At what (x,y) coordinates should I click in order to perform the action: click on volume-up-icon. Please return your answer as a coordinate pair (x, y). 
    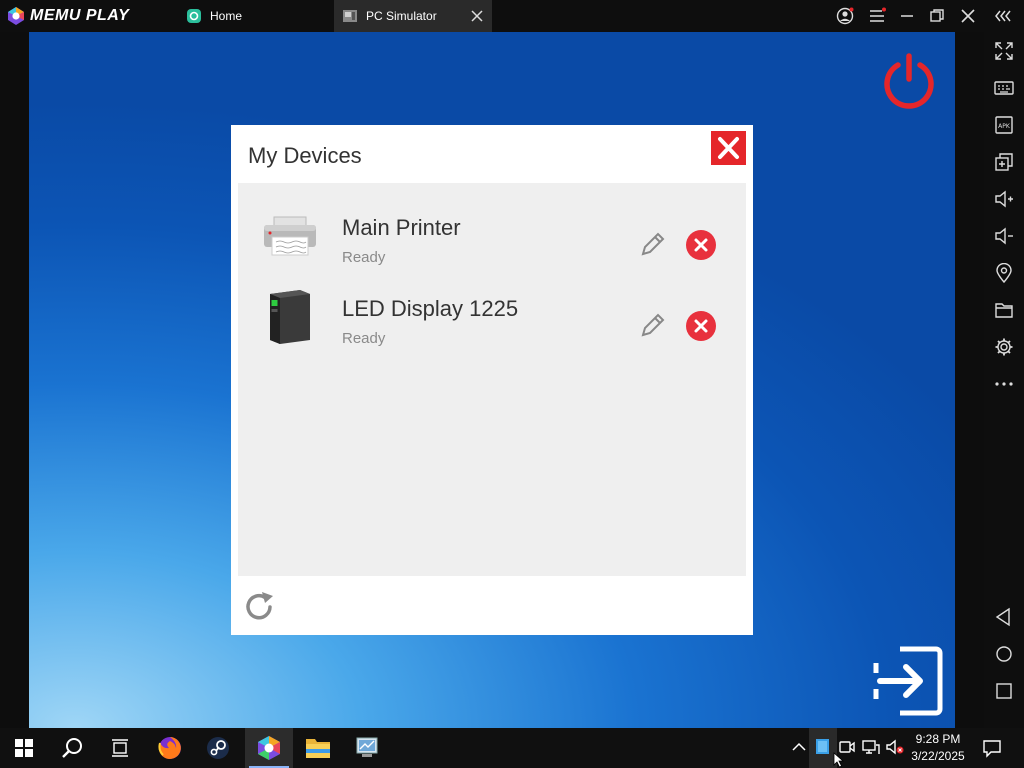
    Looking at the image, I should click on (1004, 199).